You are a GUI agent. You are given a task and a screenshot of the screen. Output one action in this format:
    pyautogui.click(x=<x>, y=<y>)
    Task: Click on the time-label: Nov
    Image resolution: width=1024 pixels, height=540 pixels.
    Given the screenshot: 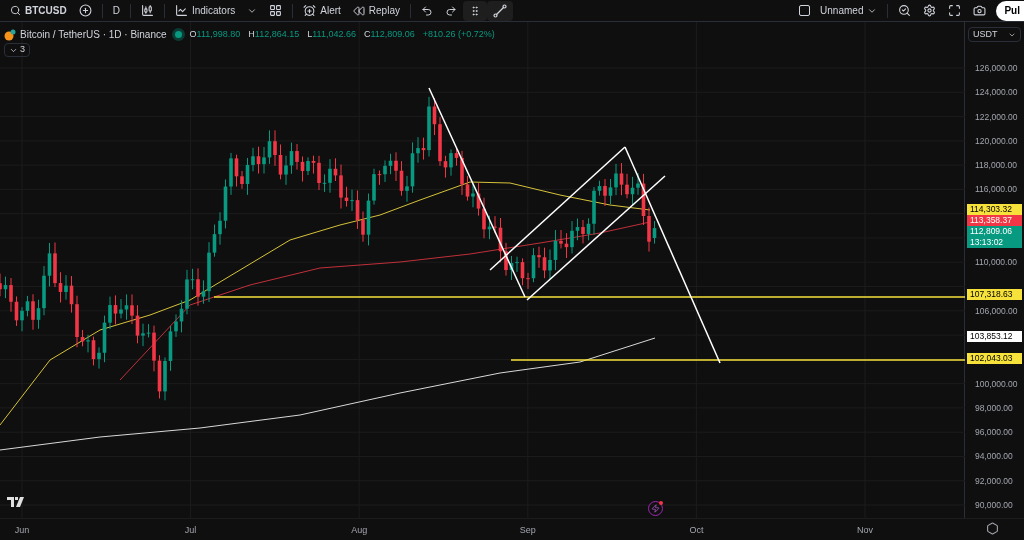 What is the action you would take?
    pyautogui.click(x=865, y=530)
    